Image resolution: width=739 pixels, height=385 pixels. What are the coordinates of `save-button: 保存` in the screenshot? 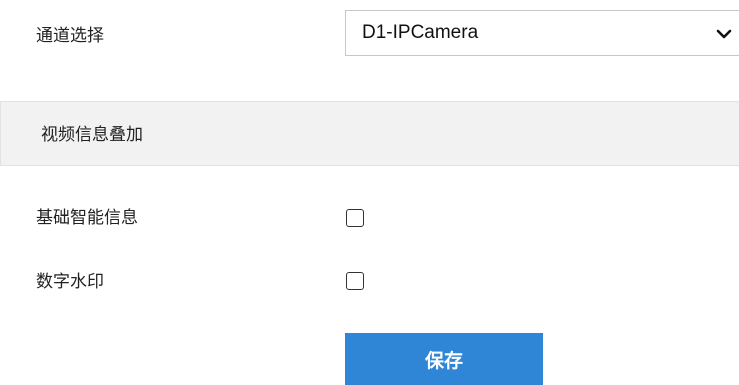 It's located at (444, 359).